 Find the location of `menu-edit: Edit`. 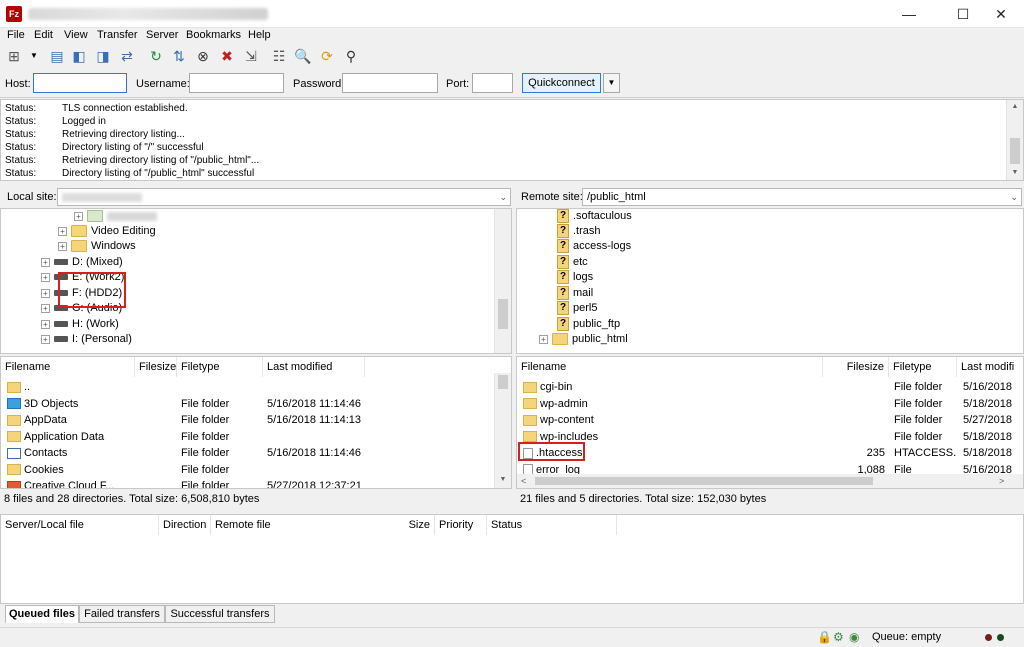

menu-edit: Edit is located at coordinates (43, 35).